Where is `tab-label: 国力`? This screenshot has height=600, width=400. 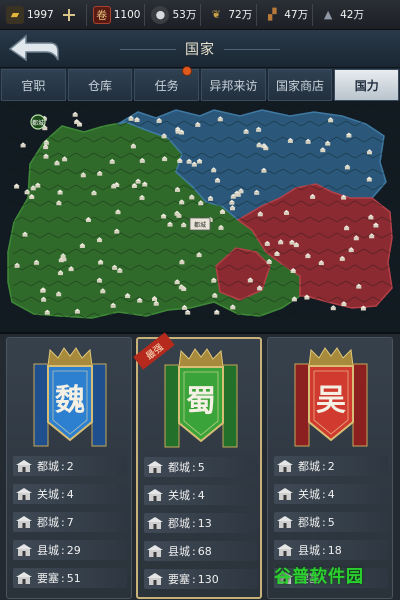 tab-label: 国力 is located at coordinates (366, 85).